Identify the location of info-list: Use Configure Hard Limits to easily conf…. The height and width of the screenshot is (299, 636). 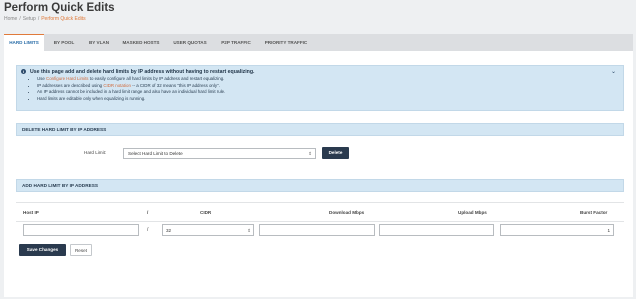
(129, 89).